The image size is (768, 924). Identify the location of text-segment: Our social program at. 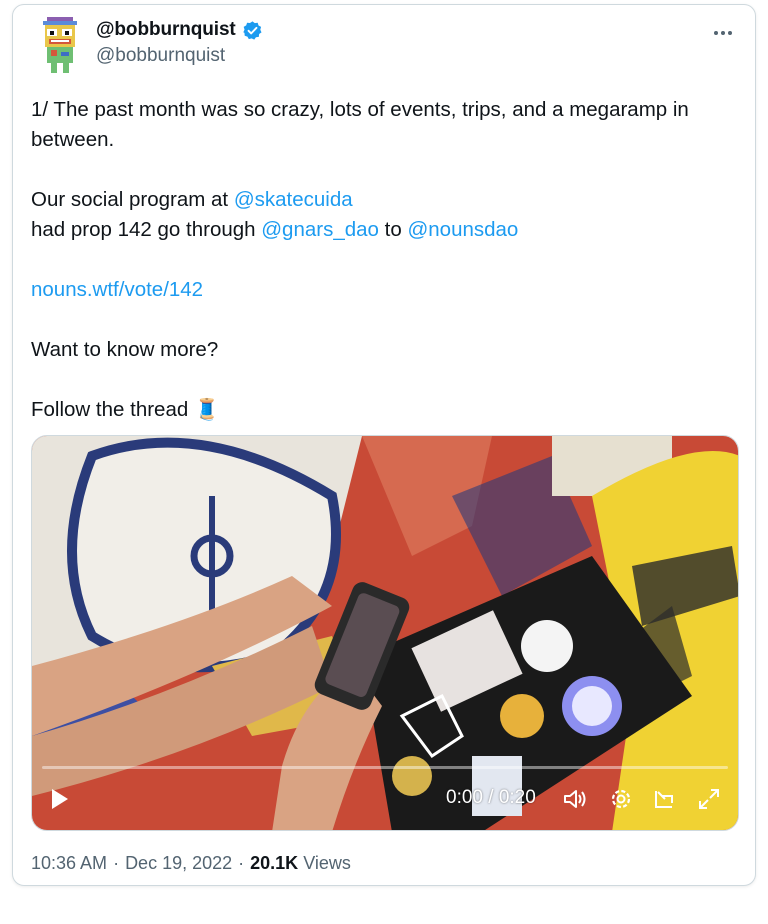
(132, 199).